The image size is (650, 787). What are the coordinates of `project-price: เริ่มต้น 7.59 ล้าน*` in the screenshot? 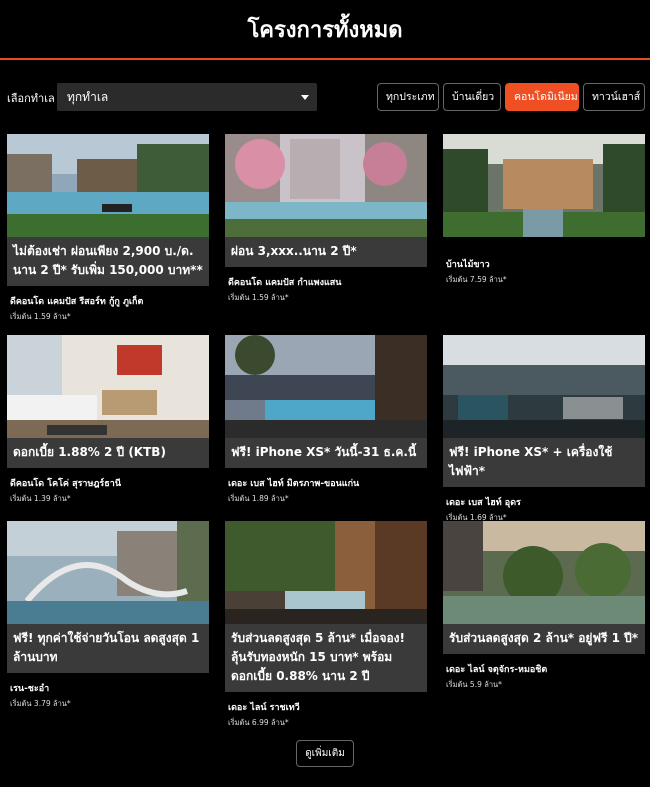 It's located at (476, 279).